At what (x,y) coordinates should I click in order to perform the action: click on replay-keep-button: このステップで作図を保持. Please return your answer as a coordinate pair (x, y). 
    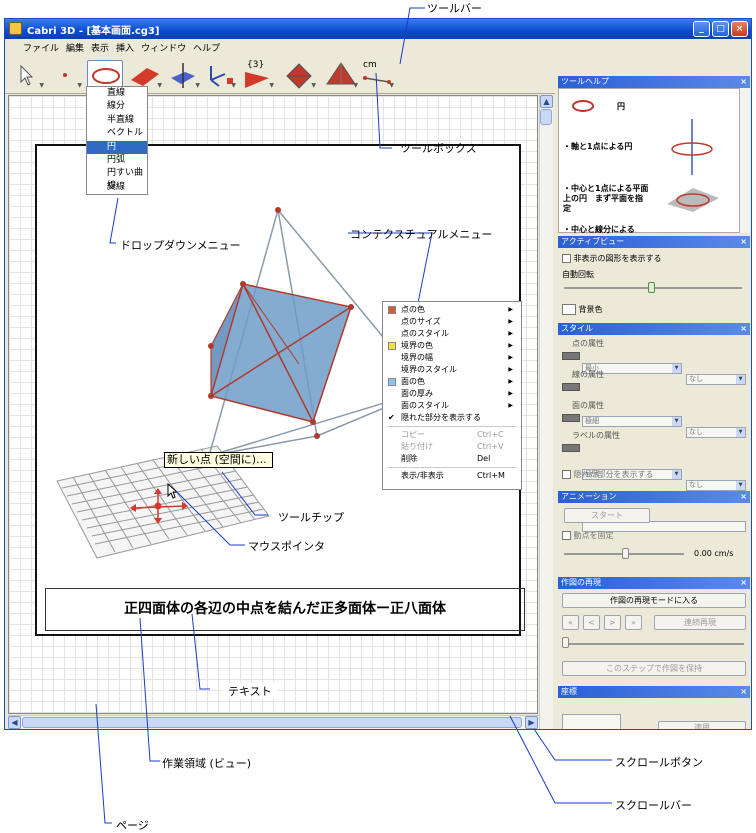
    Looking at the image, I should click on (654, 668).